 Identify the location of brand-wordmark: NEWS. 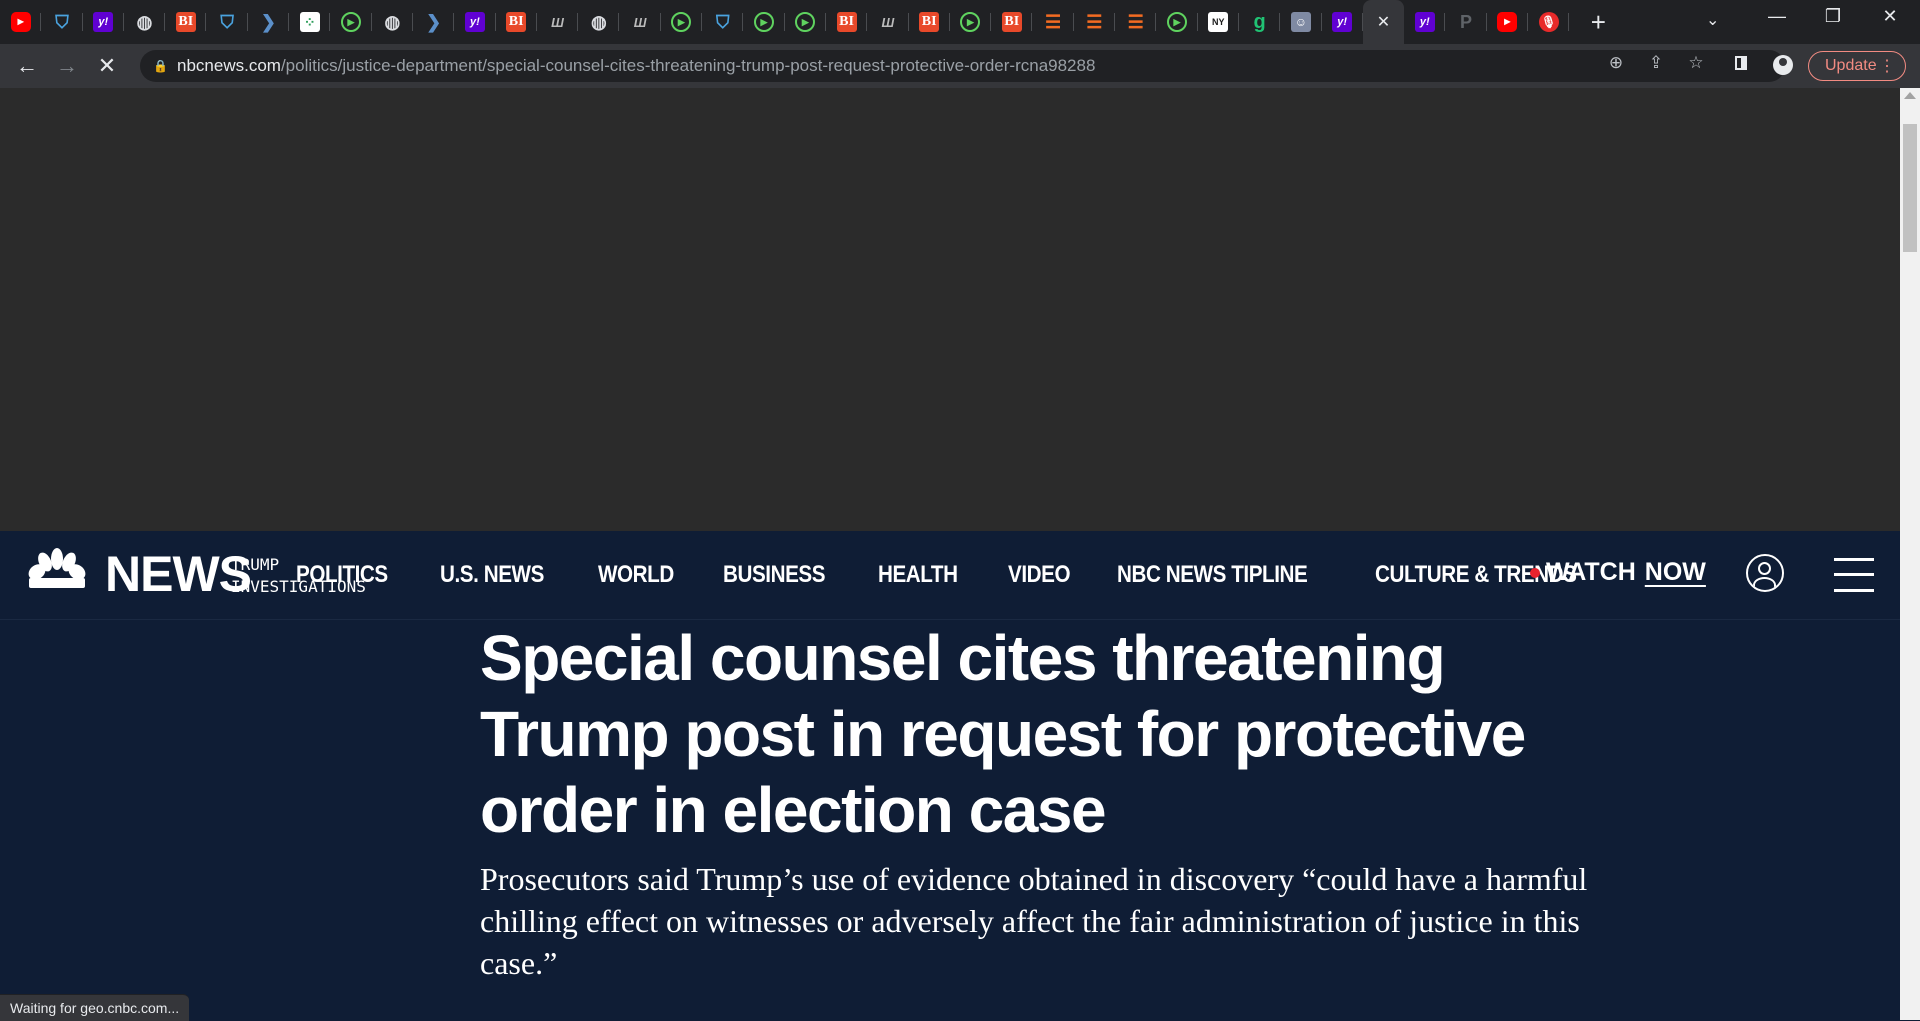
(178, 574).